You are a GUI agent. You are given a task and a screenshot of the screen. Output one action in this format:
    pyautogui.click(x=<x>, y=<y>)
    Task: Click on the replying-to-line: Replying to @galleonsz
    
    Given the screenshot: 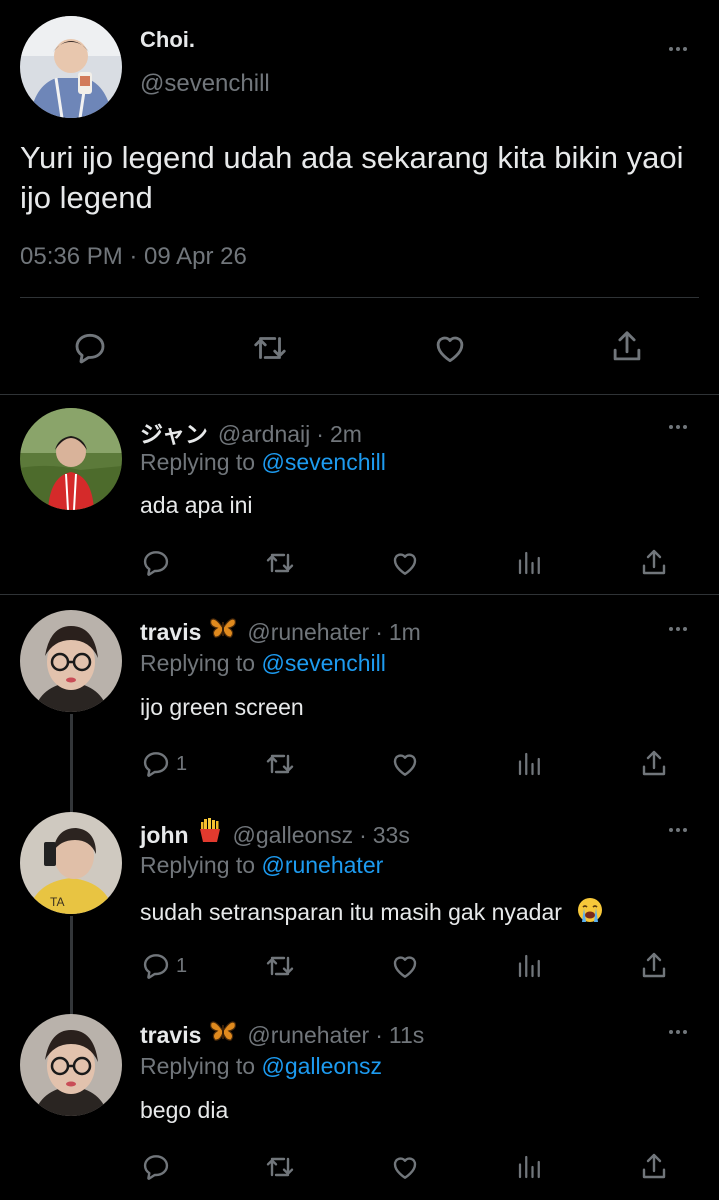 What is the action you would take?
    pyautogui.click(x=261, y=1066)
    